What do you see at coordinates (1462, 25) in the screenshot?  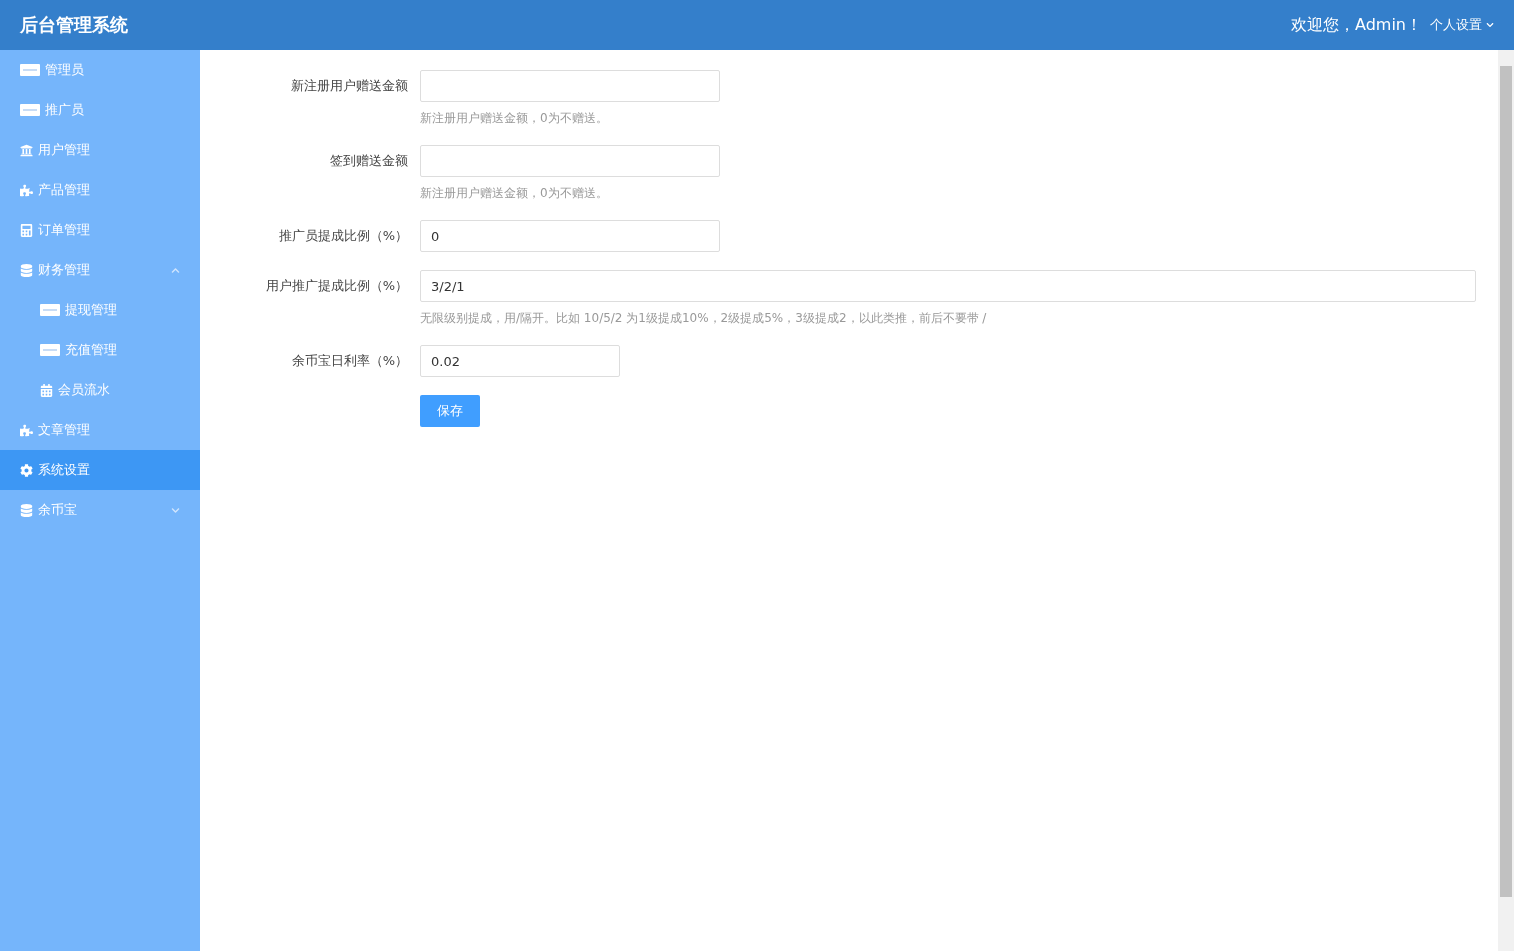 I see `settings-menu-link: 个人设置` at bounding box center [1462, 25].